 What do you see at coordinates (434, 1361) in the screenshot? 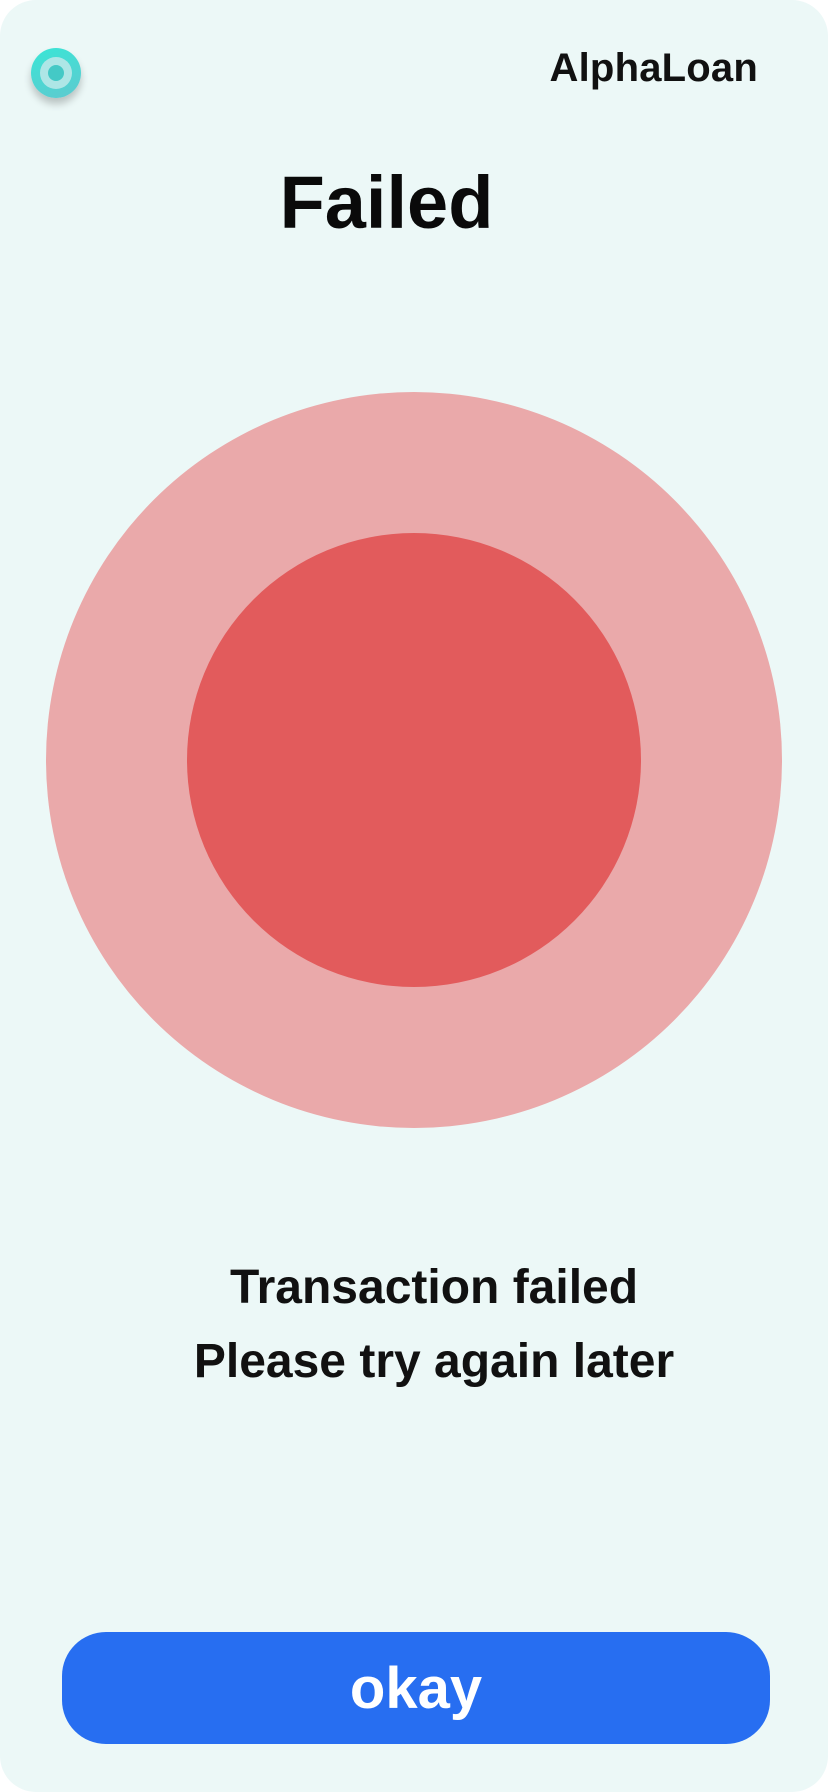
I see `retry-message: Please try again later` at bounding box center [434, 1361].